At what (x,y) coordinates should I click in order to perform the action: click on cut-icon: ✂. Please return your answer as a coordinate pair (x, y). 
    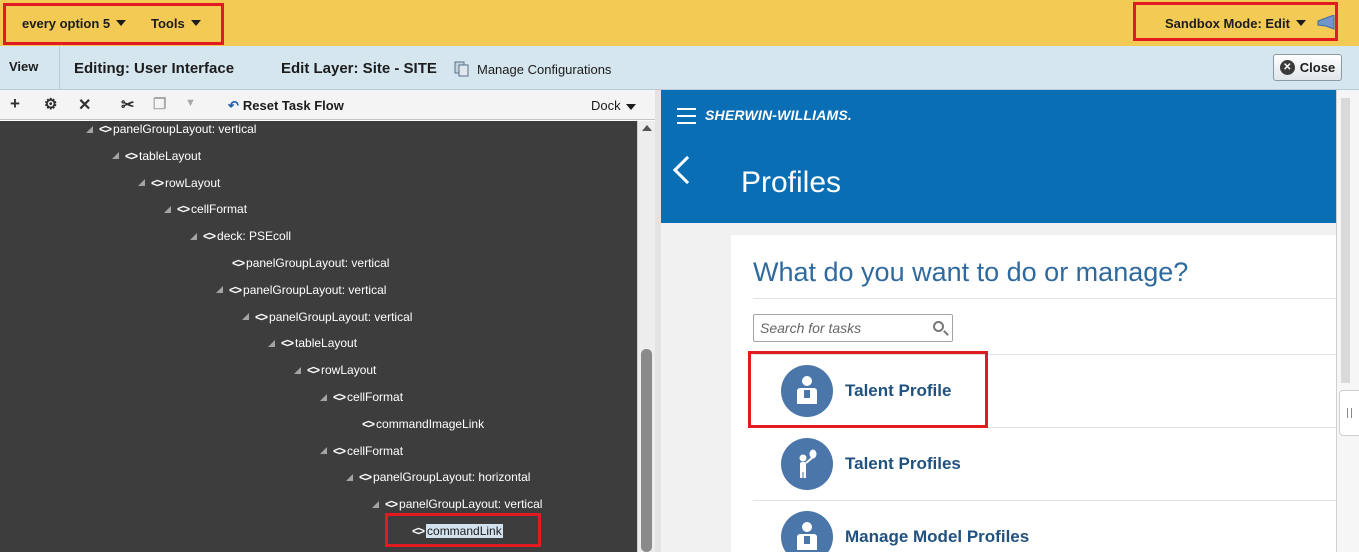
    Looking at the image, I should click on (127, 105).